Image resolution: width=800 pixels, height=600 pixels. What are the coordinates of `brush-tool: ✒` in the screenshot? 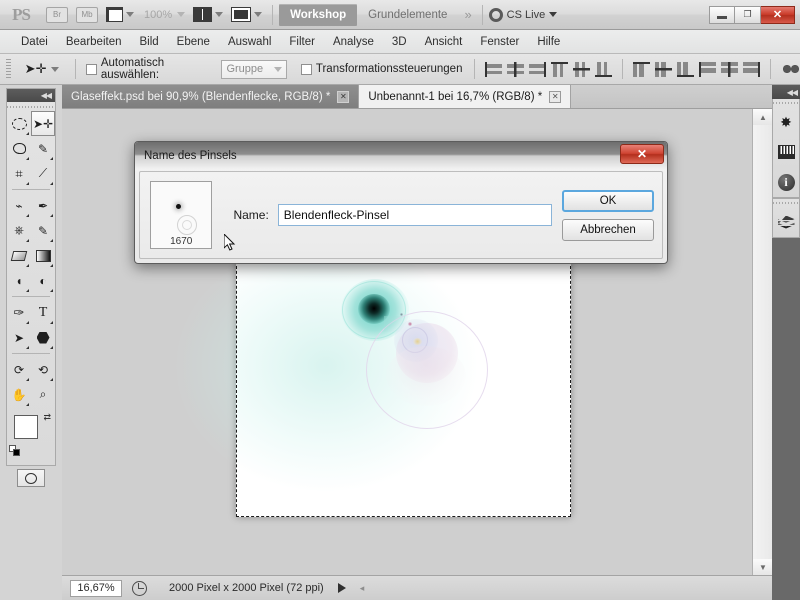 It's located at (43, 205).